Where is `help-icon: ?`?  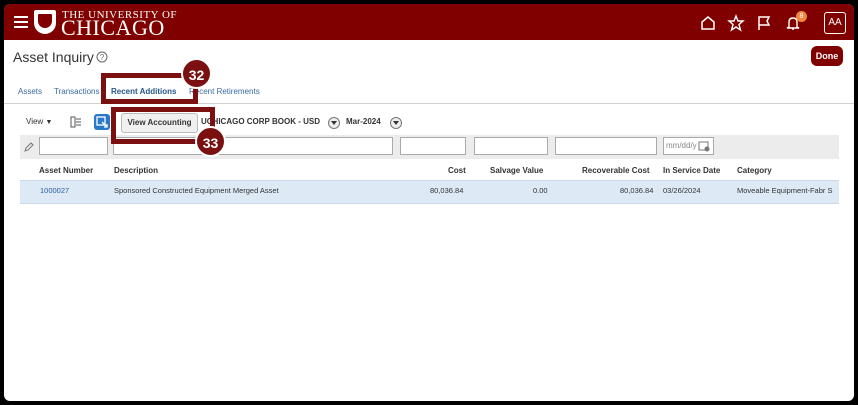 help-icon: ? is located at coordinates (102, 57).